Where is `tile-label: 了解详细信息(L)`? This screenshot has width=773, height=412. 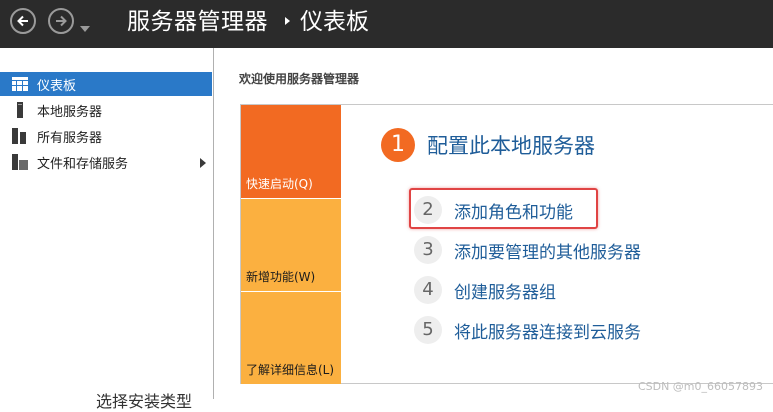 tile-label: 了解详细信息(L) is located at coordinates (290, 370).